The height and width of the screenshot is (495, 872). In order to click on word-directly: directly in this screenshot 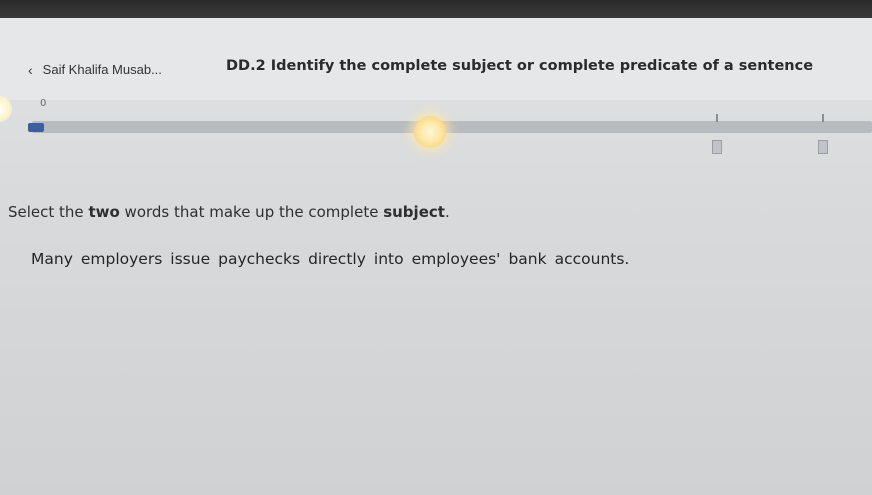, I will do `click(337, 259)`.